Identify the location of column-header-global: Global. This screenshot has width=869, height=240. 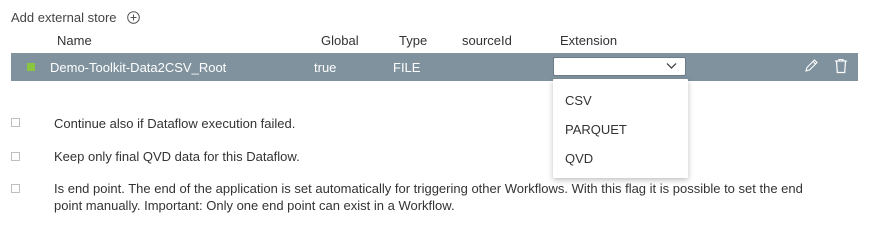
(340, 40).